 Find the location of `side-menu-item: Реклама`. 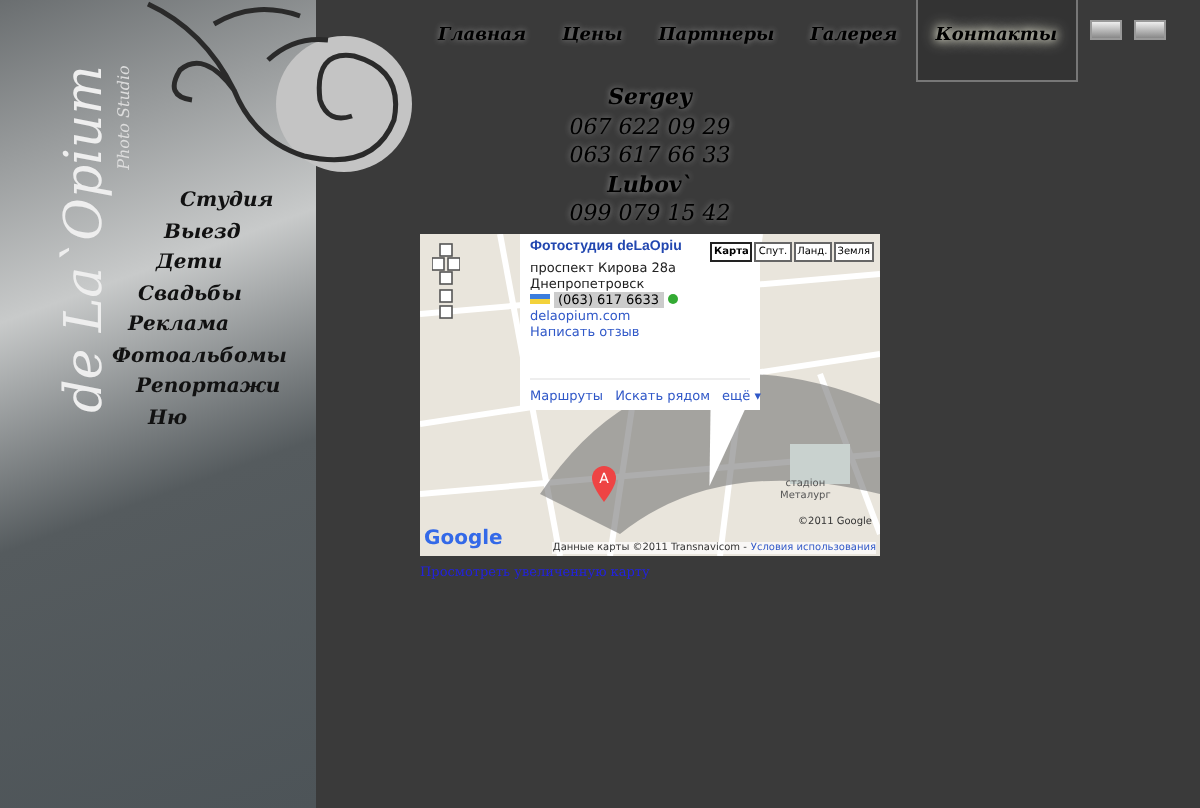

side-menu-item: Реклама is located at coordinates (207, 325).